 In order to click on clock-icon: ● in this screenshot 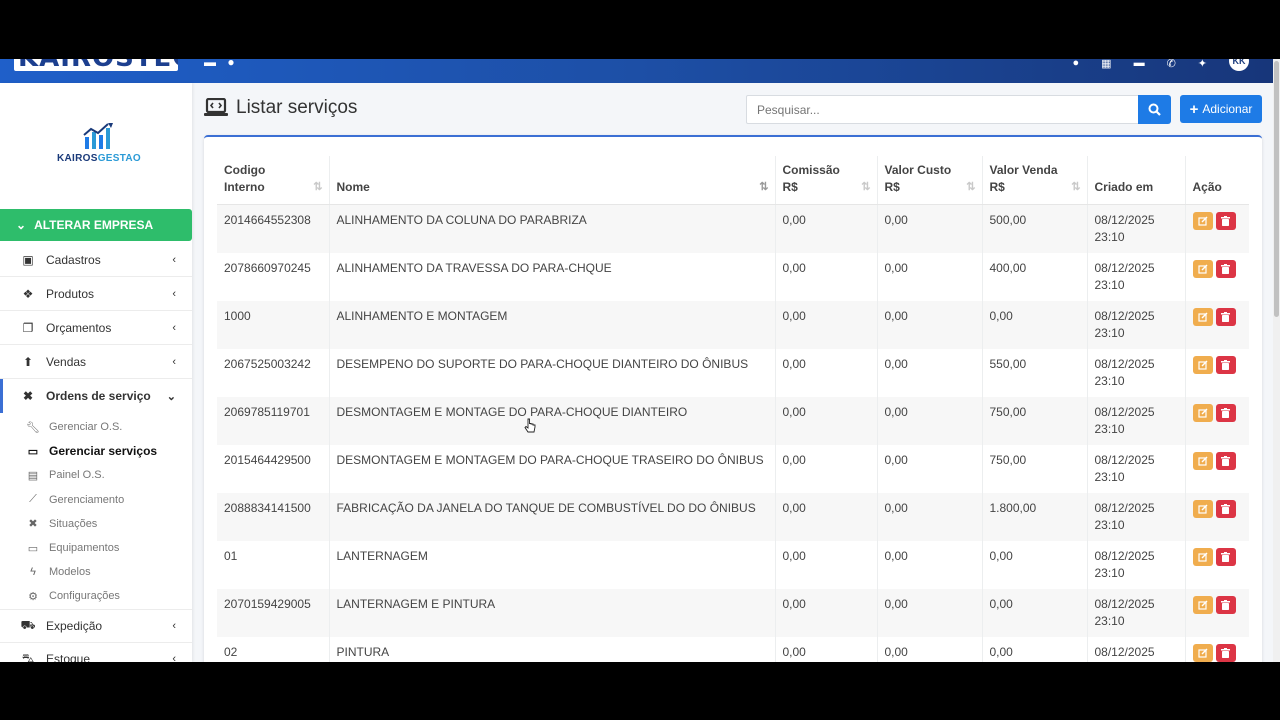, I will do `click(1076, 64)`.